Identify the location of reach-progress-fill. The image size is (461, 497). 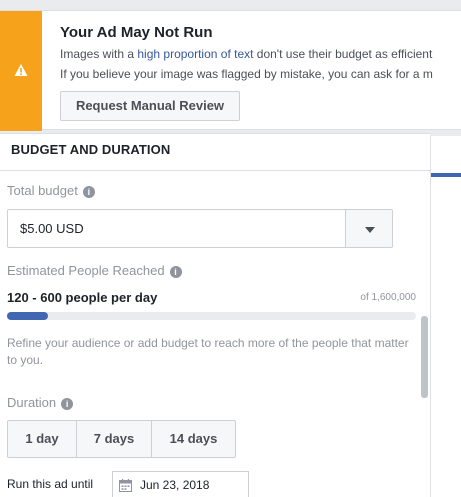
(27, 316).